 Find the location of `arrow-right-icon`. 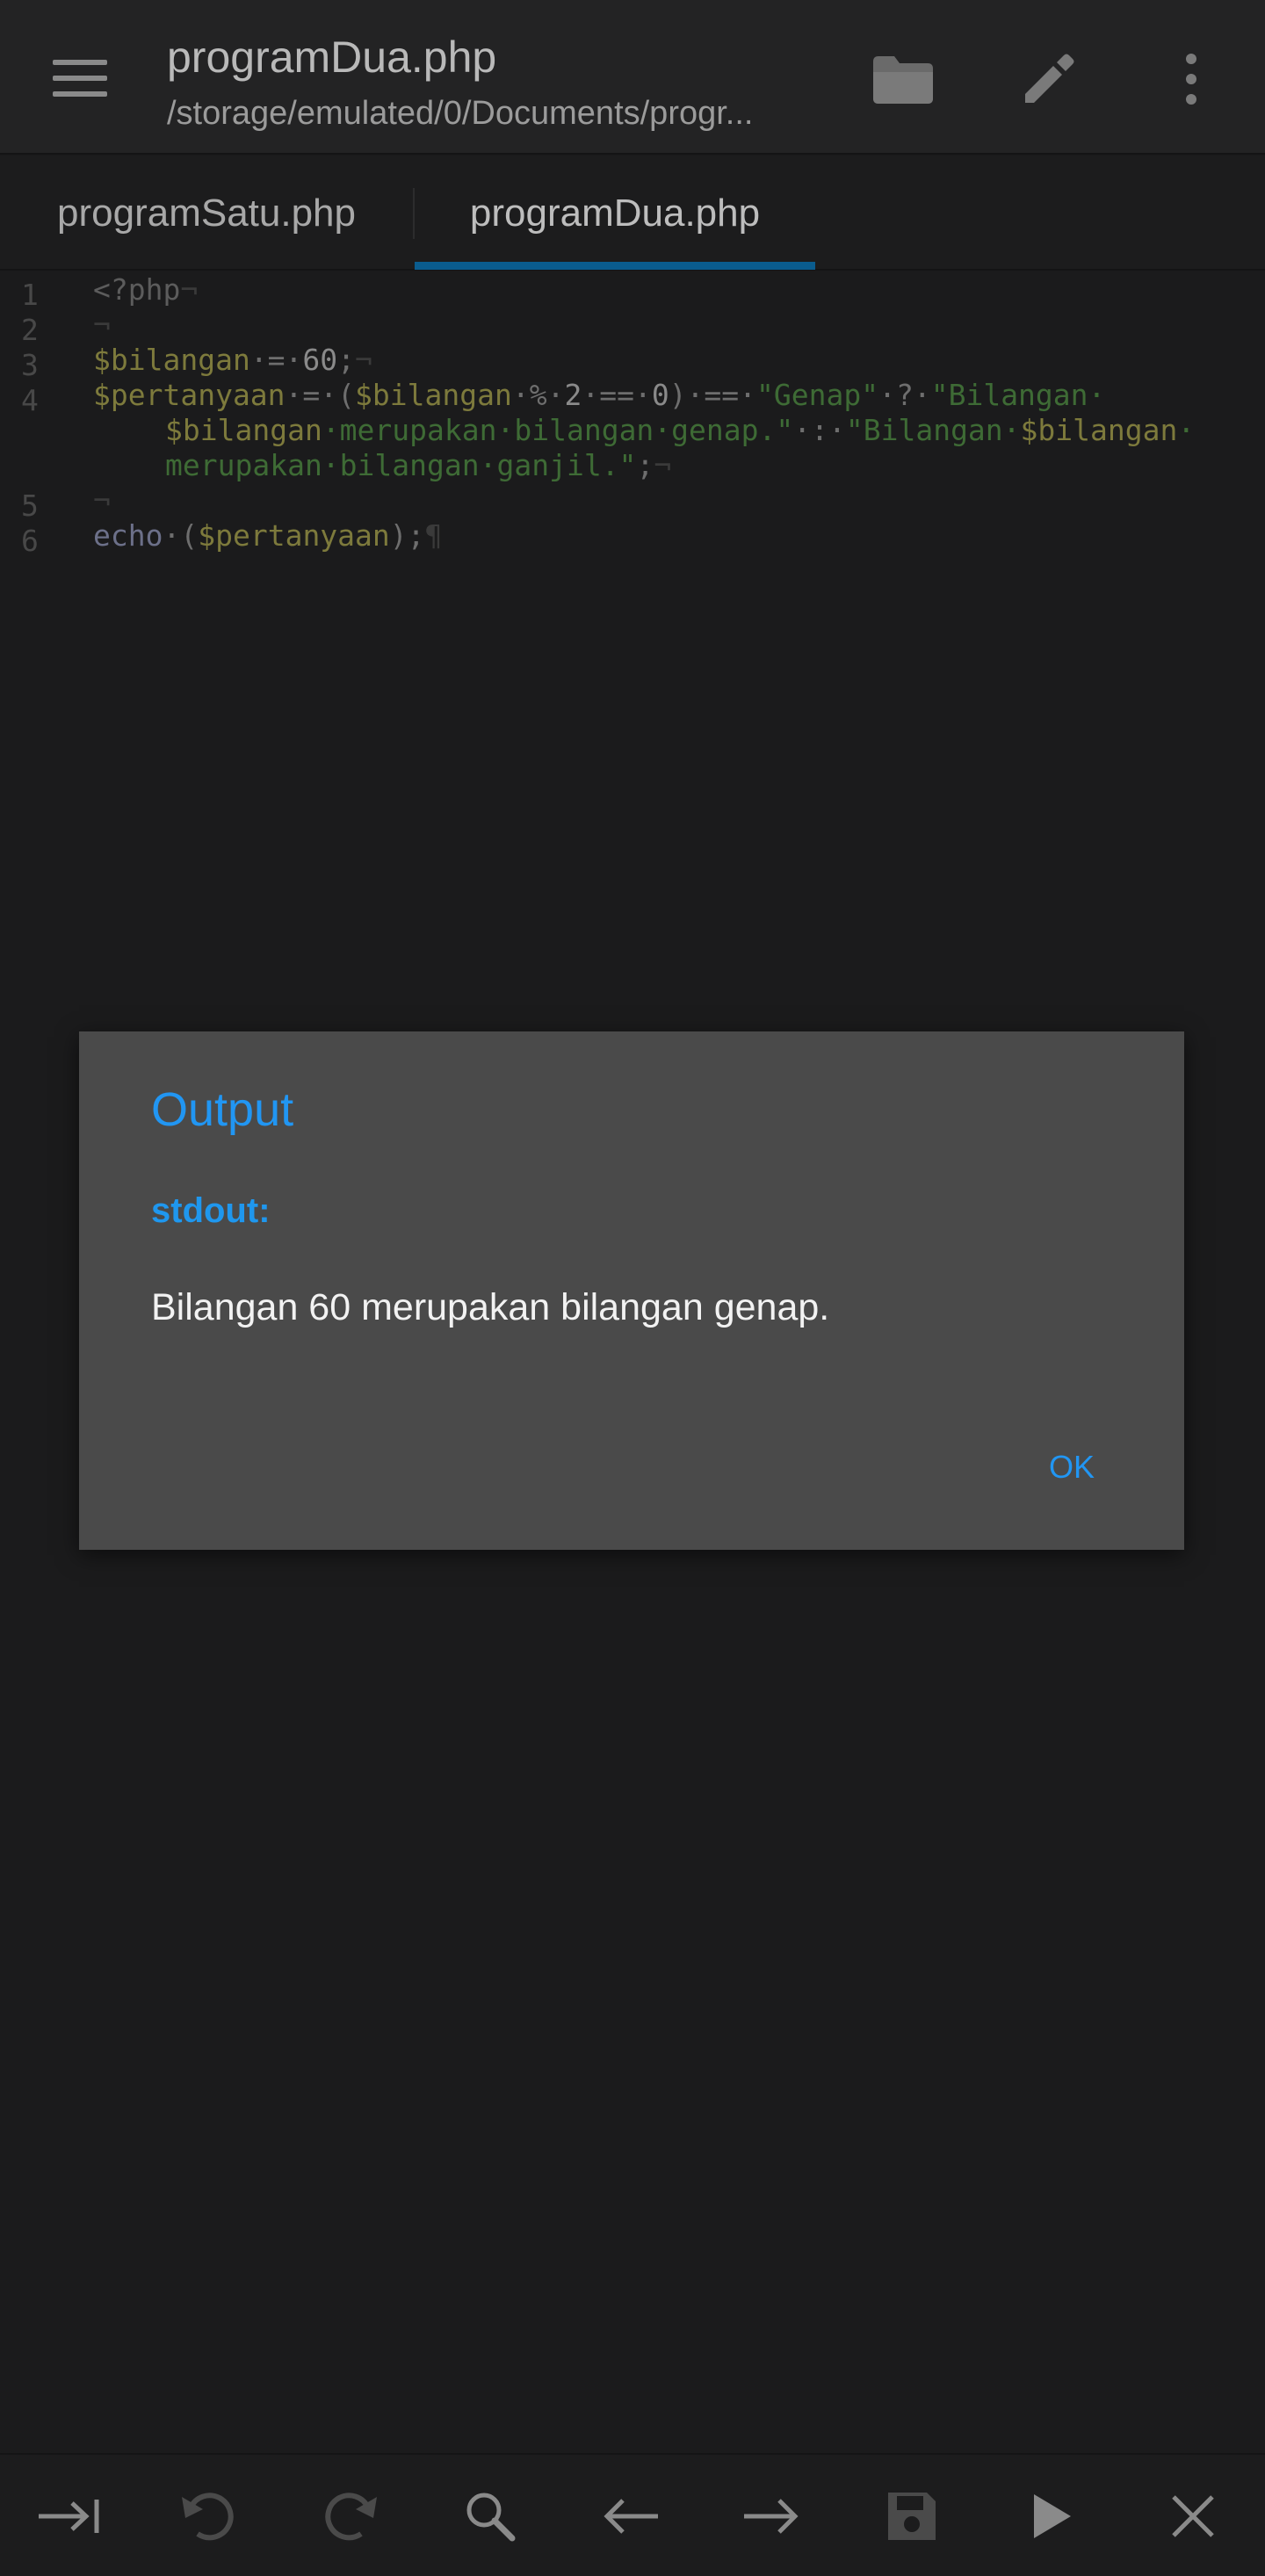

arrow-right-icon is located at coordinates (771, 2516).